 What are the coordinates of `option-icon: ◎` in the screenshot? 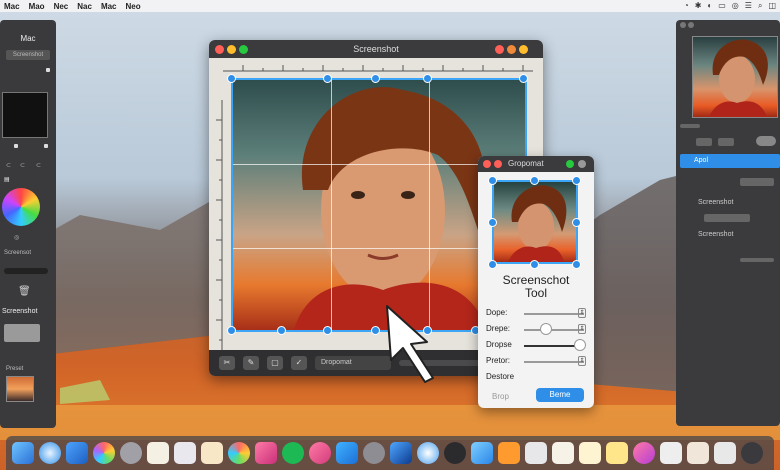 It's located at (16, 237).